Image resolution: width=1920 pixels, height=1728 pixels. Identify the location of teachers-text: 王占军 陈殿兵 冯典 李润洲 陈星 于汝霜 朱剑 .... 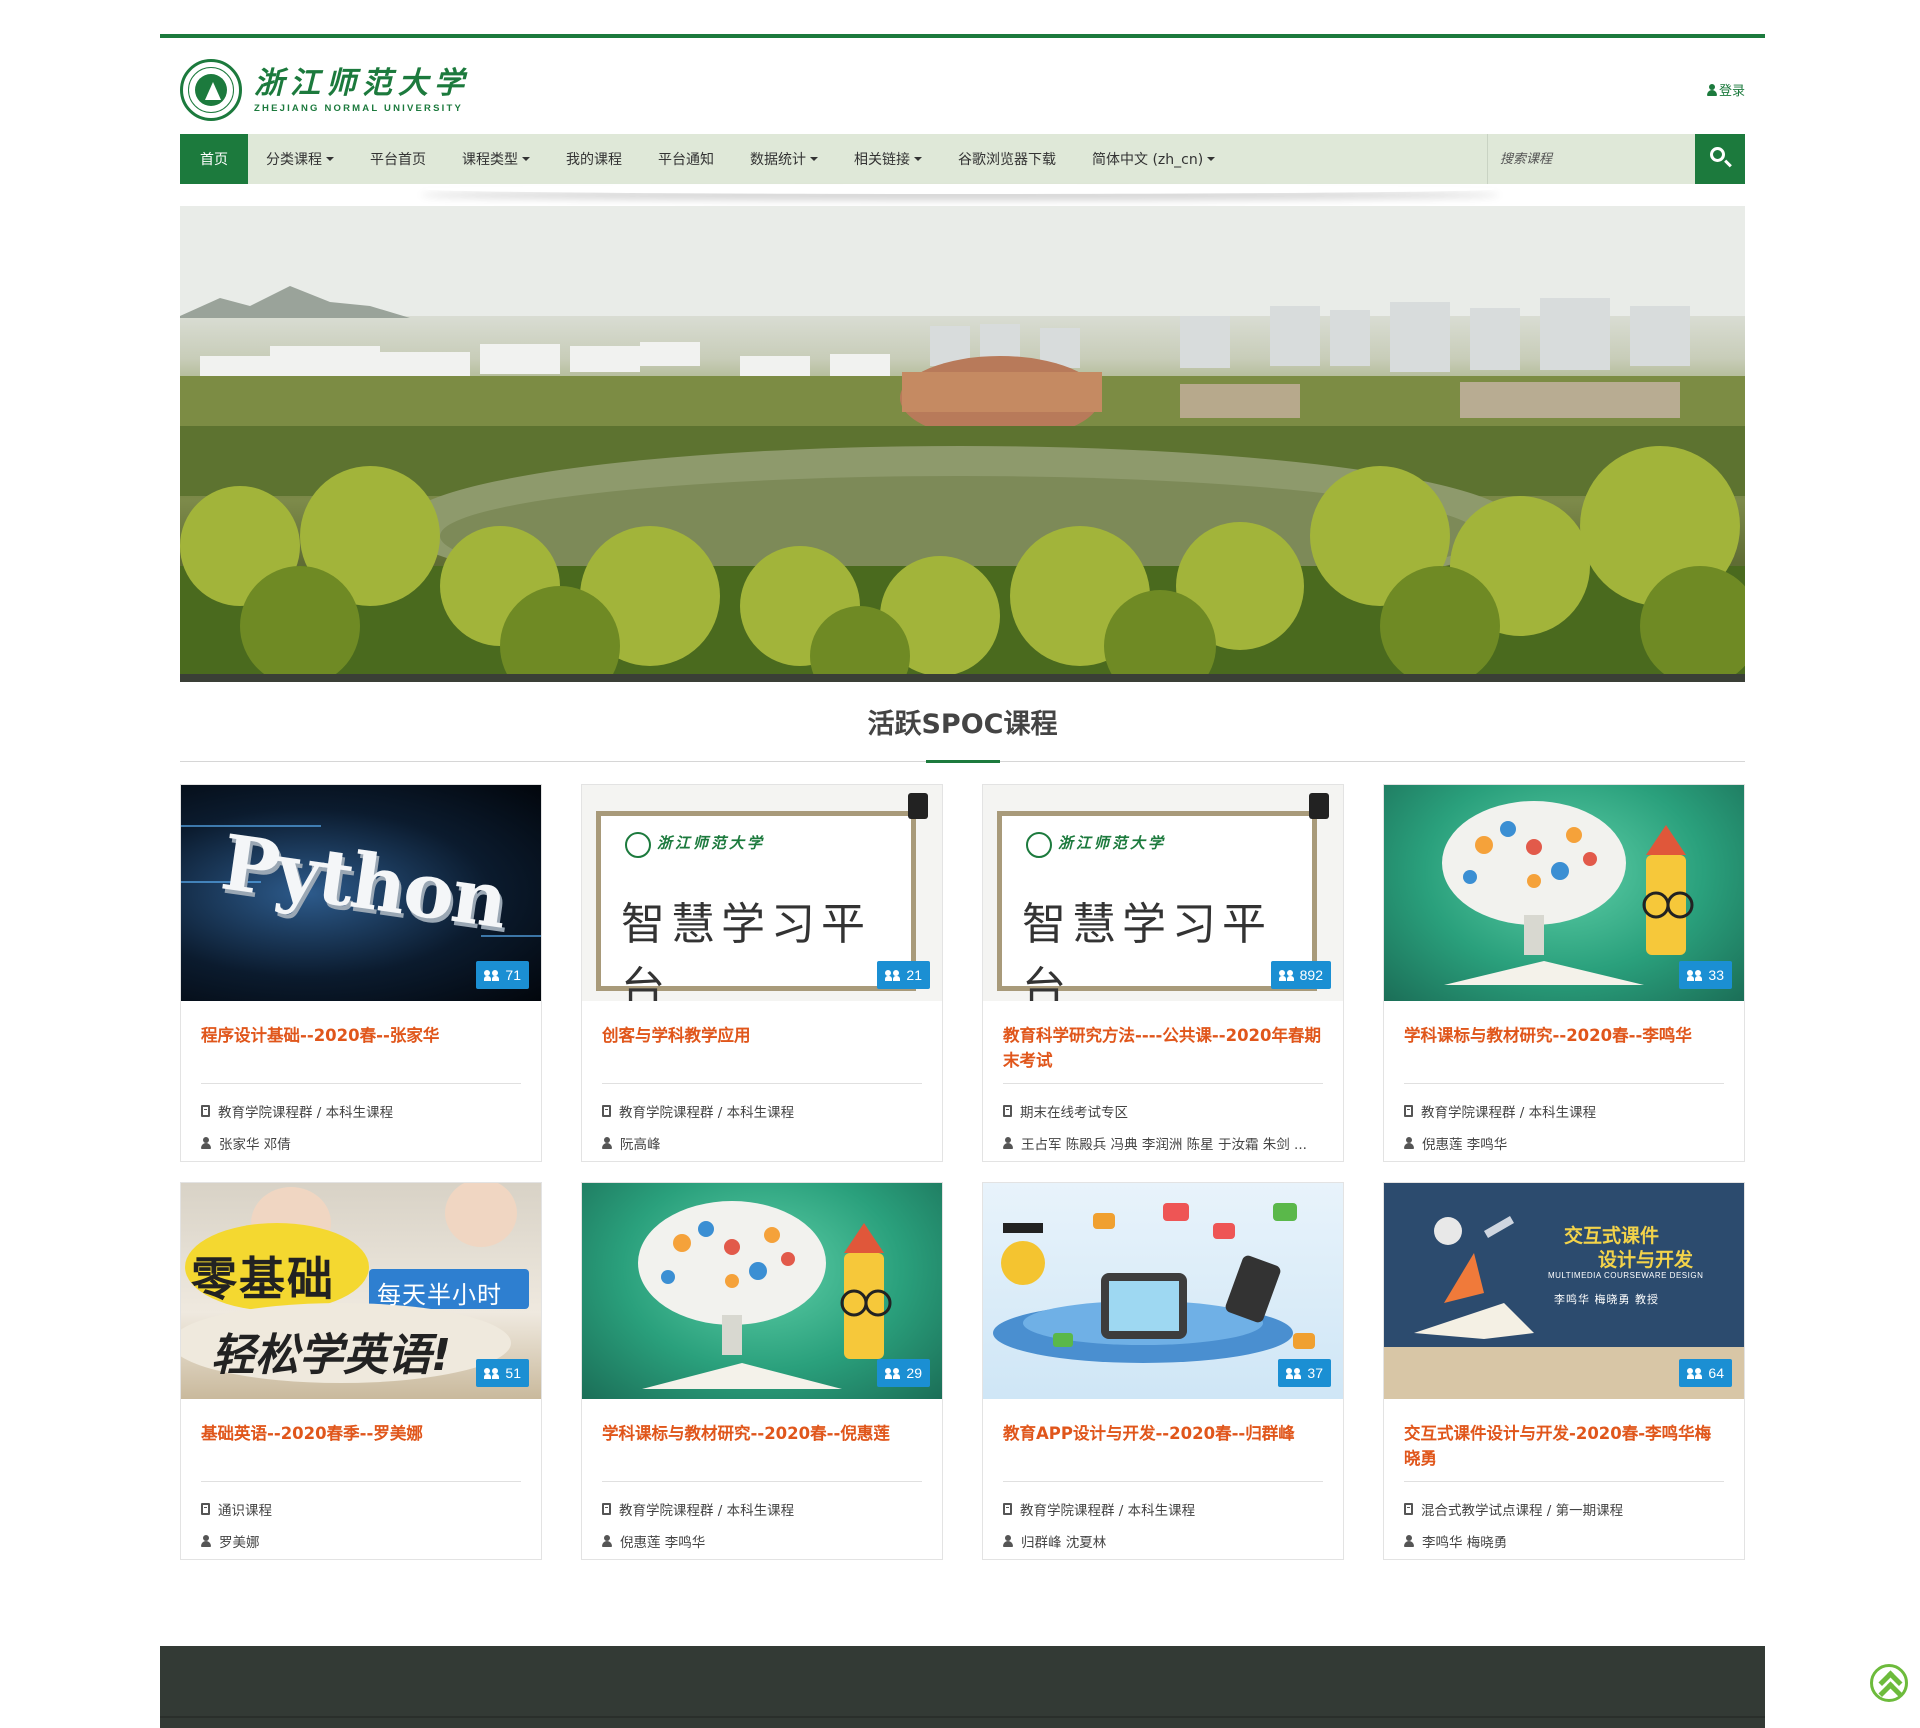
(1164, 1145).